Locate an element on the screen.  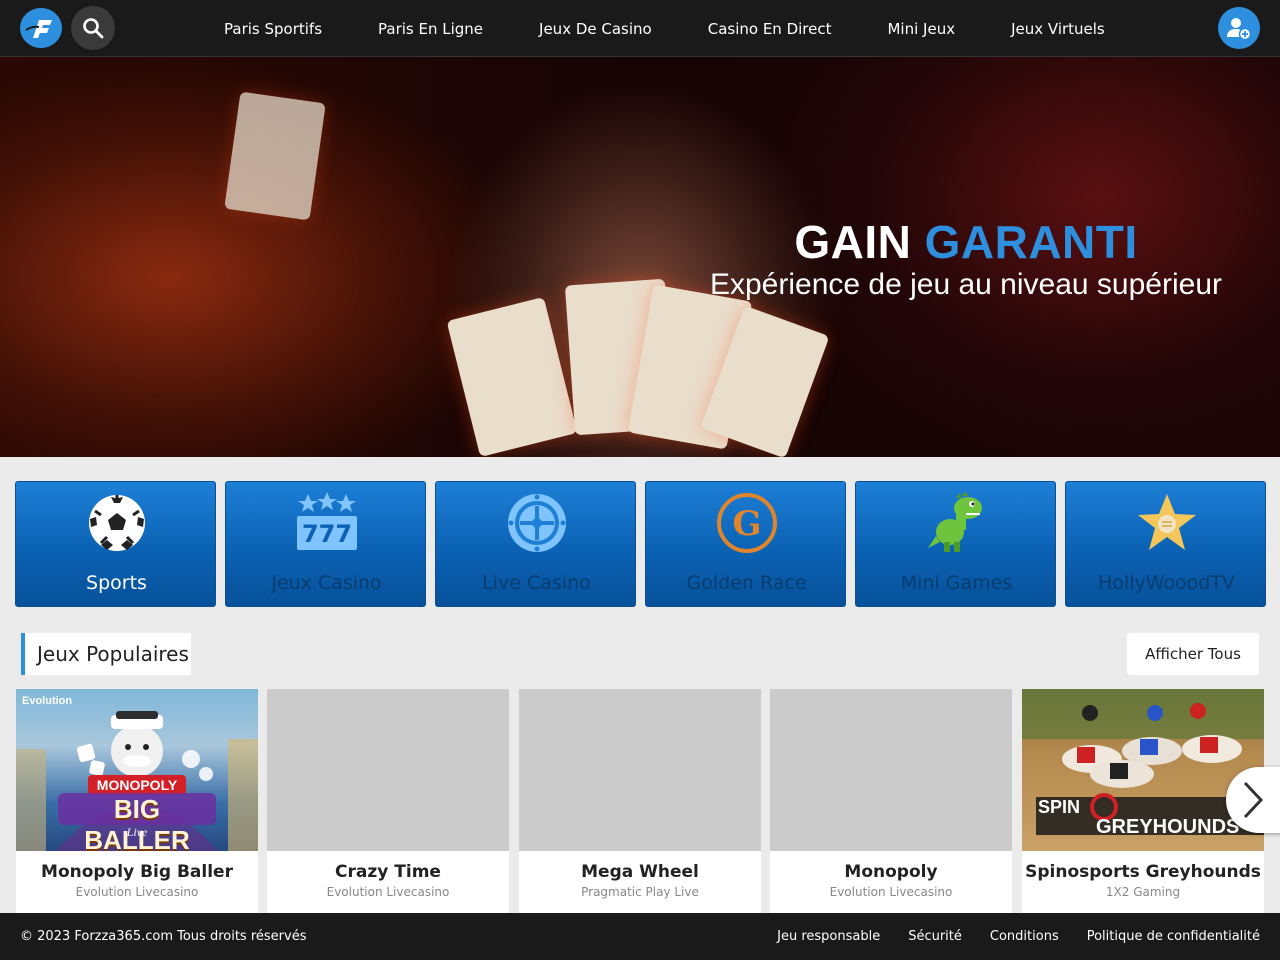
thumb-title-line1: MONOPOLY is located at coordinates (137, 785).